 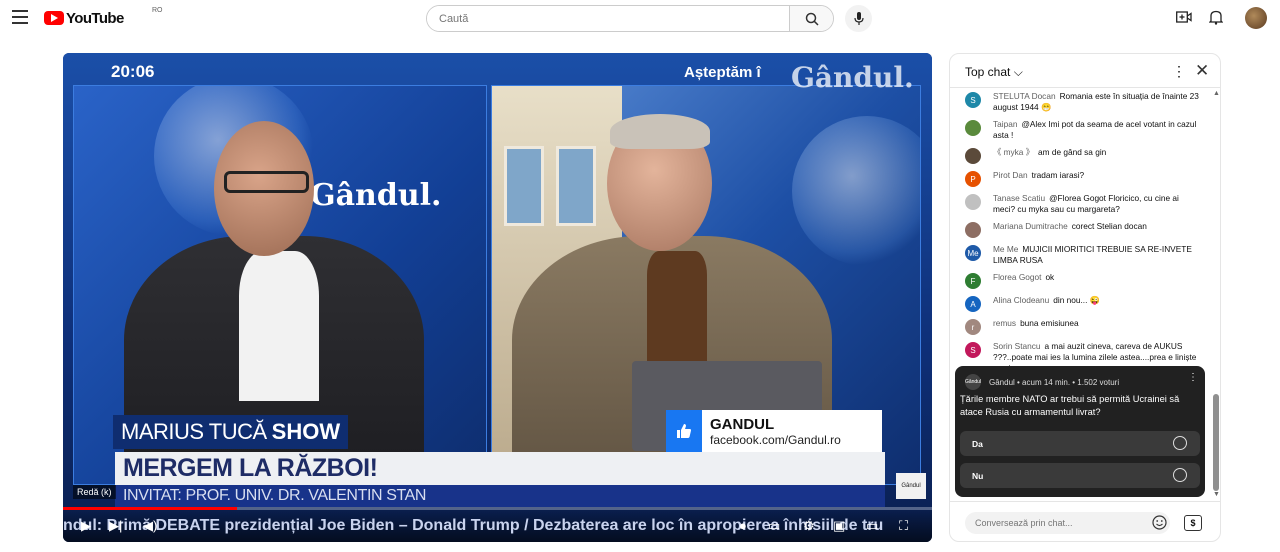 I want to click on chat-author-avatar: F, so click(x=973, y=281).